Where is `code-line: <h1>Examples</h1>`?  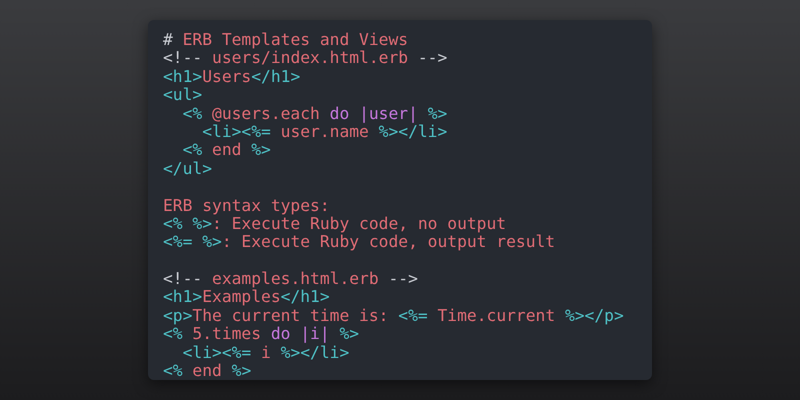
code-line: <h1>Examples</h1> is located at coordinates (246, 296).